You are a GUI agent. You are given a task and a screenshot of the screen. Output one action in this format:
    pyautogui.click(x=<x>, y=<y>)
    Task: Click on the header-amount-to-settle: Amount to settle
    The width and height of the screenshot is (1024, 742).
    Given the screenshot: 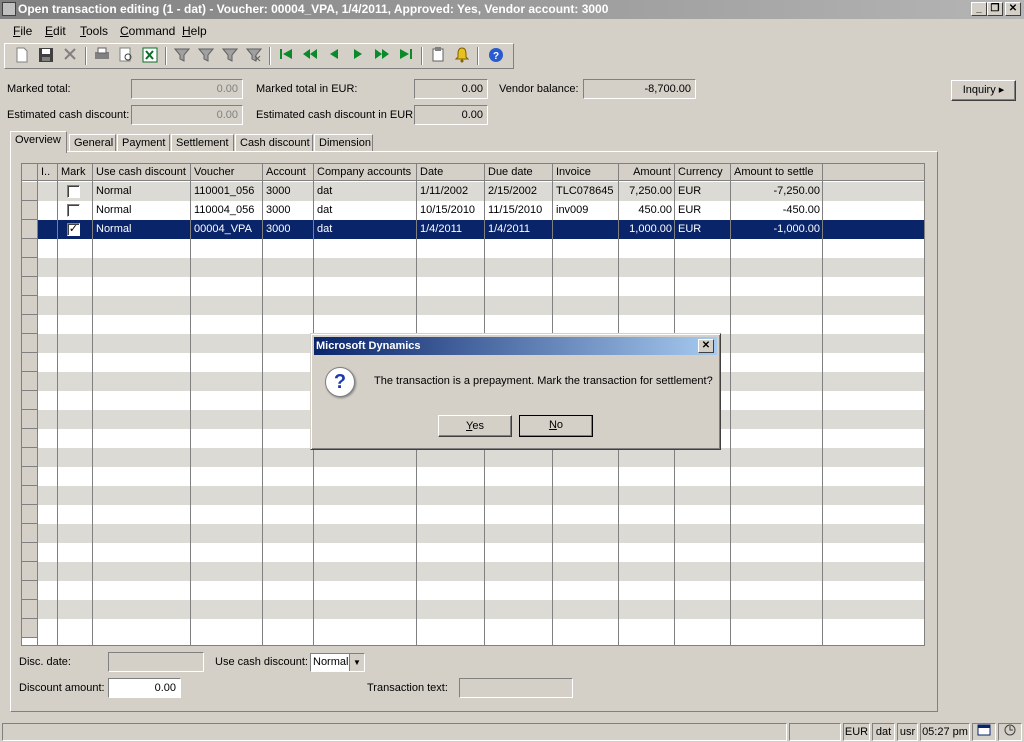 What is the action you would take?
    pyautogui.click(x=777, y=172)
    